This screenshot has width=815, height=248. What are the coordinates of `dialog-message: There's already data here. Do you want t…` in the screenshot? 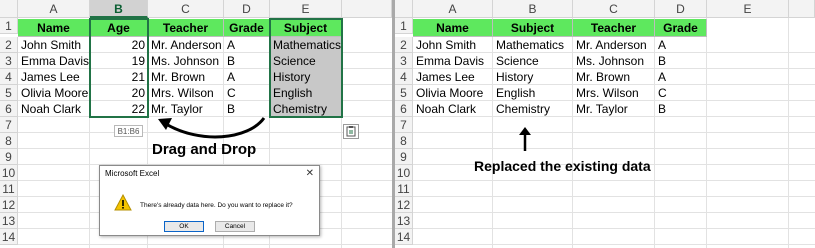 It's located at (216, 205).